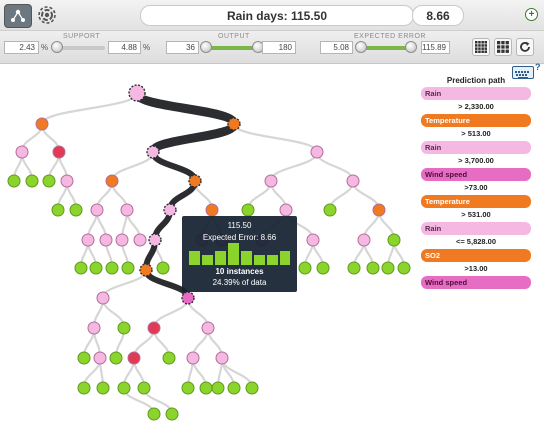 Image resolution: width=544 pixels, height=425 pixels. I want to click on expected-error-slider, so click(385, 48).